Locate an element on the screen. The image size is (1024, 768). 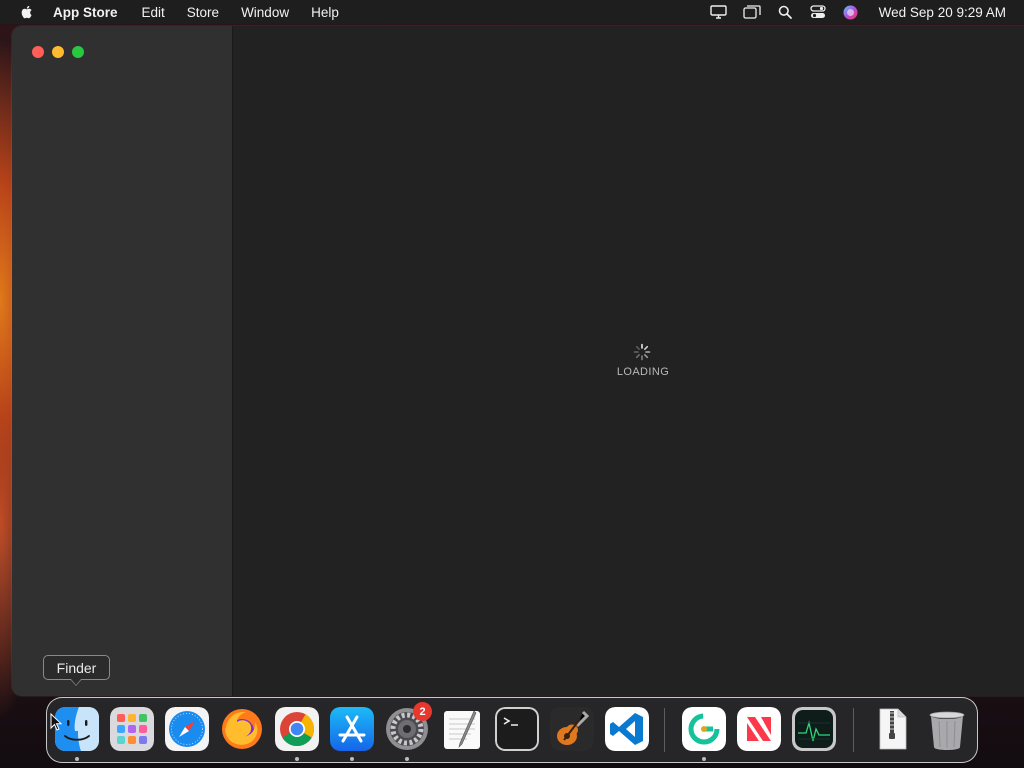
chrome-icon is located at coordinates (297, 729).